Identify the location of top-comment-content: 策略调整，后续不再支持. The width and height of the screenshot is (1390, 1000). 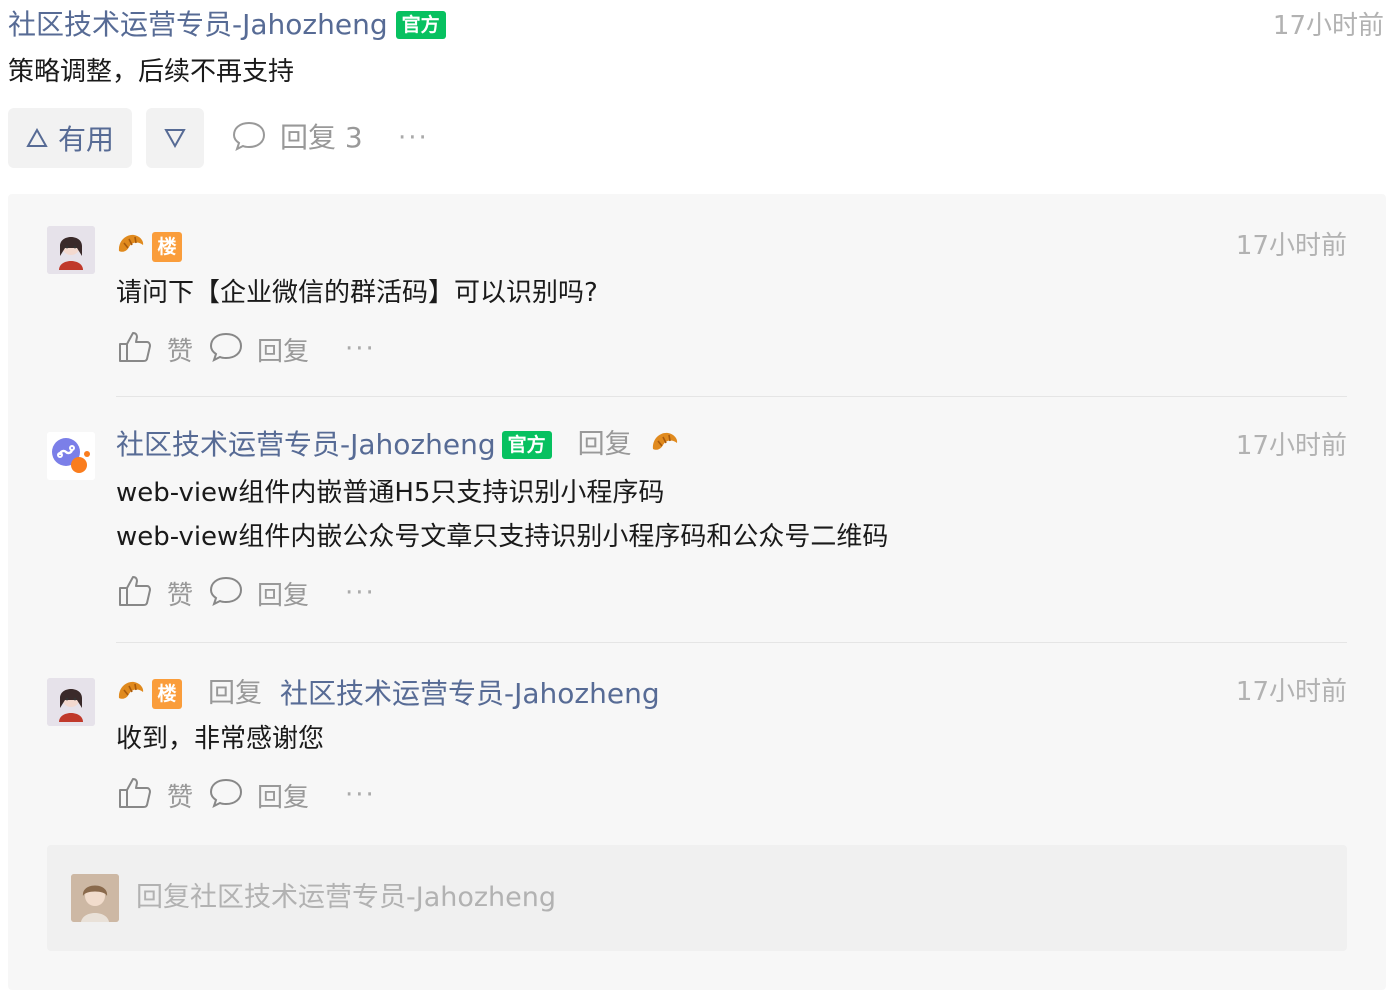
(151, 72).